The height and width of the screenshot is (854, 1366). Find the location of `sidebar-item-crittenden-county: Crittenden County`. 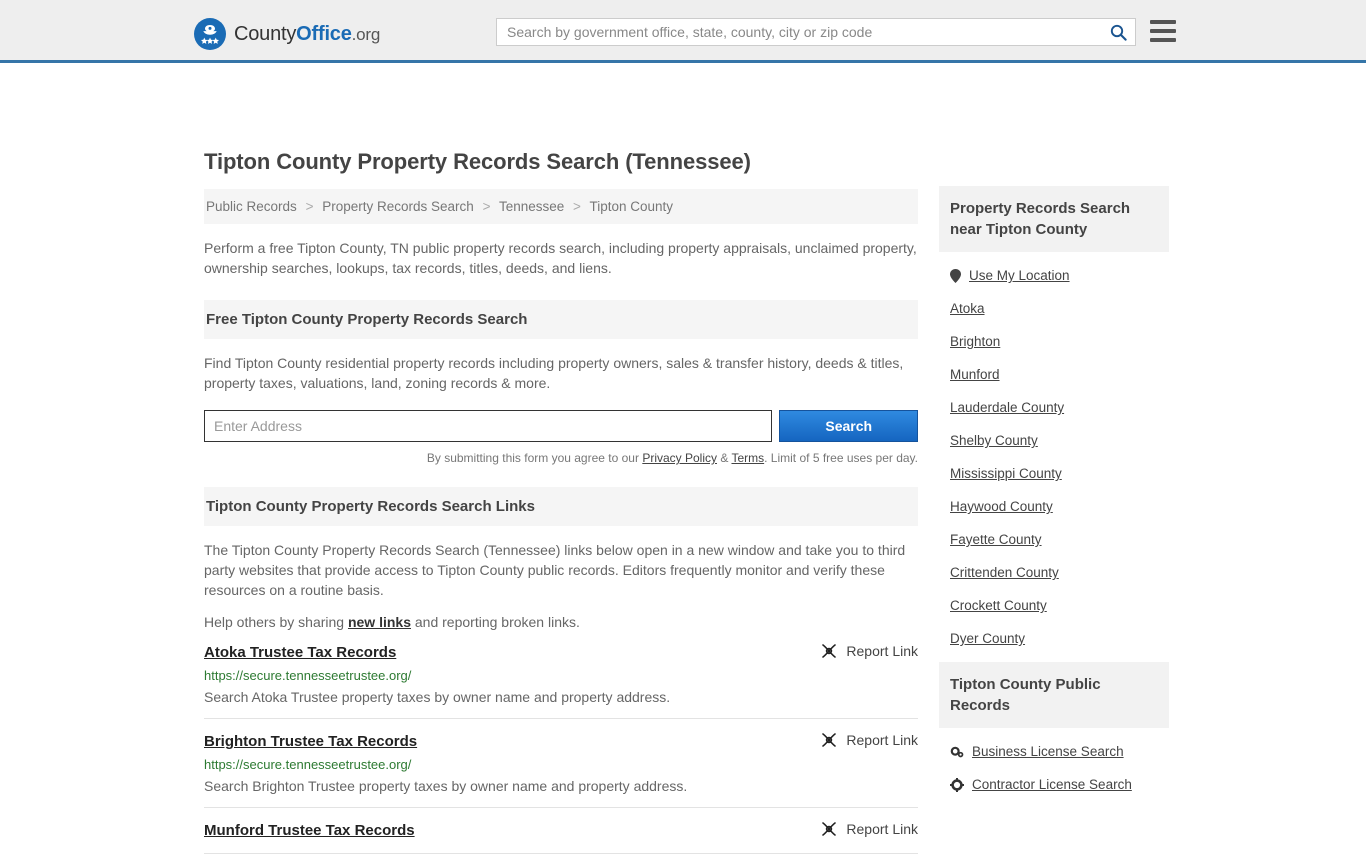

sidebar-item-crittenden-county: Crittenden County is located at coordinates (1054, 572).